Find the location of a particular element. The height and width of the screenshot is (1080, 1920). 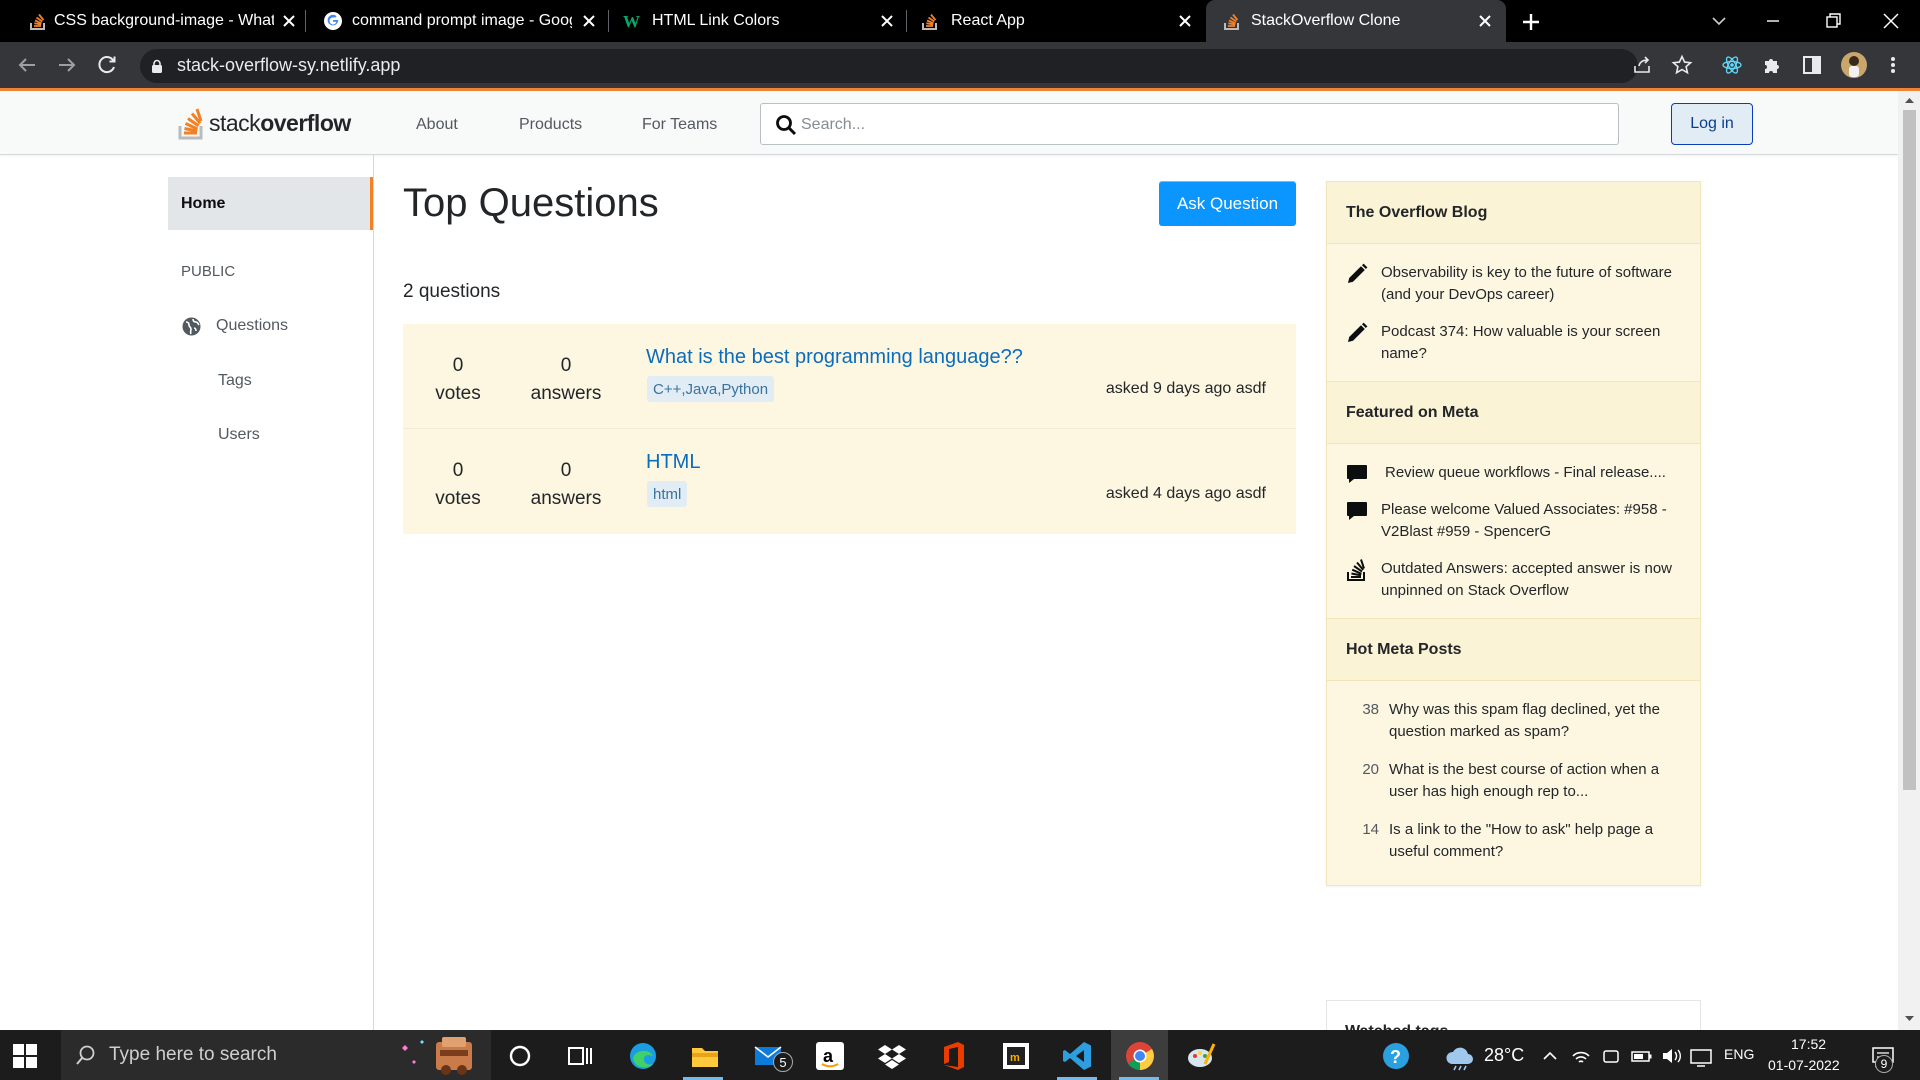

cortana-circle-icon is located at coordinates (520, 1056).